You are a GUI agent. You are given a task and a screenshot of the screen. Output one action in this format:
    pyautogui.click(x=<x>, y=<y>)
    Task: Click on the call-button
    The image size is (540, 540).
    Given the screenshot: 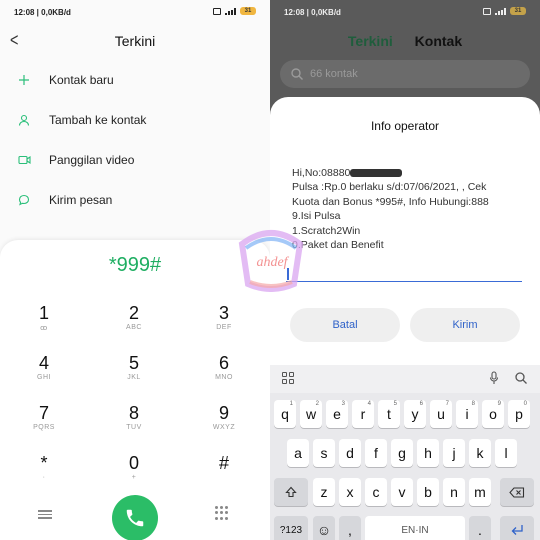 What is the action you would take?
    pyautogui.click(x=135, y=517)
    